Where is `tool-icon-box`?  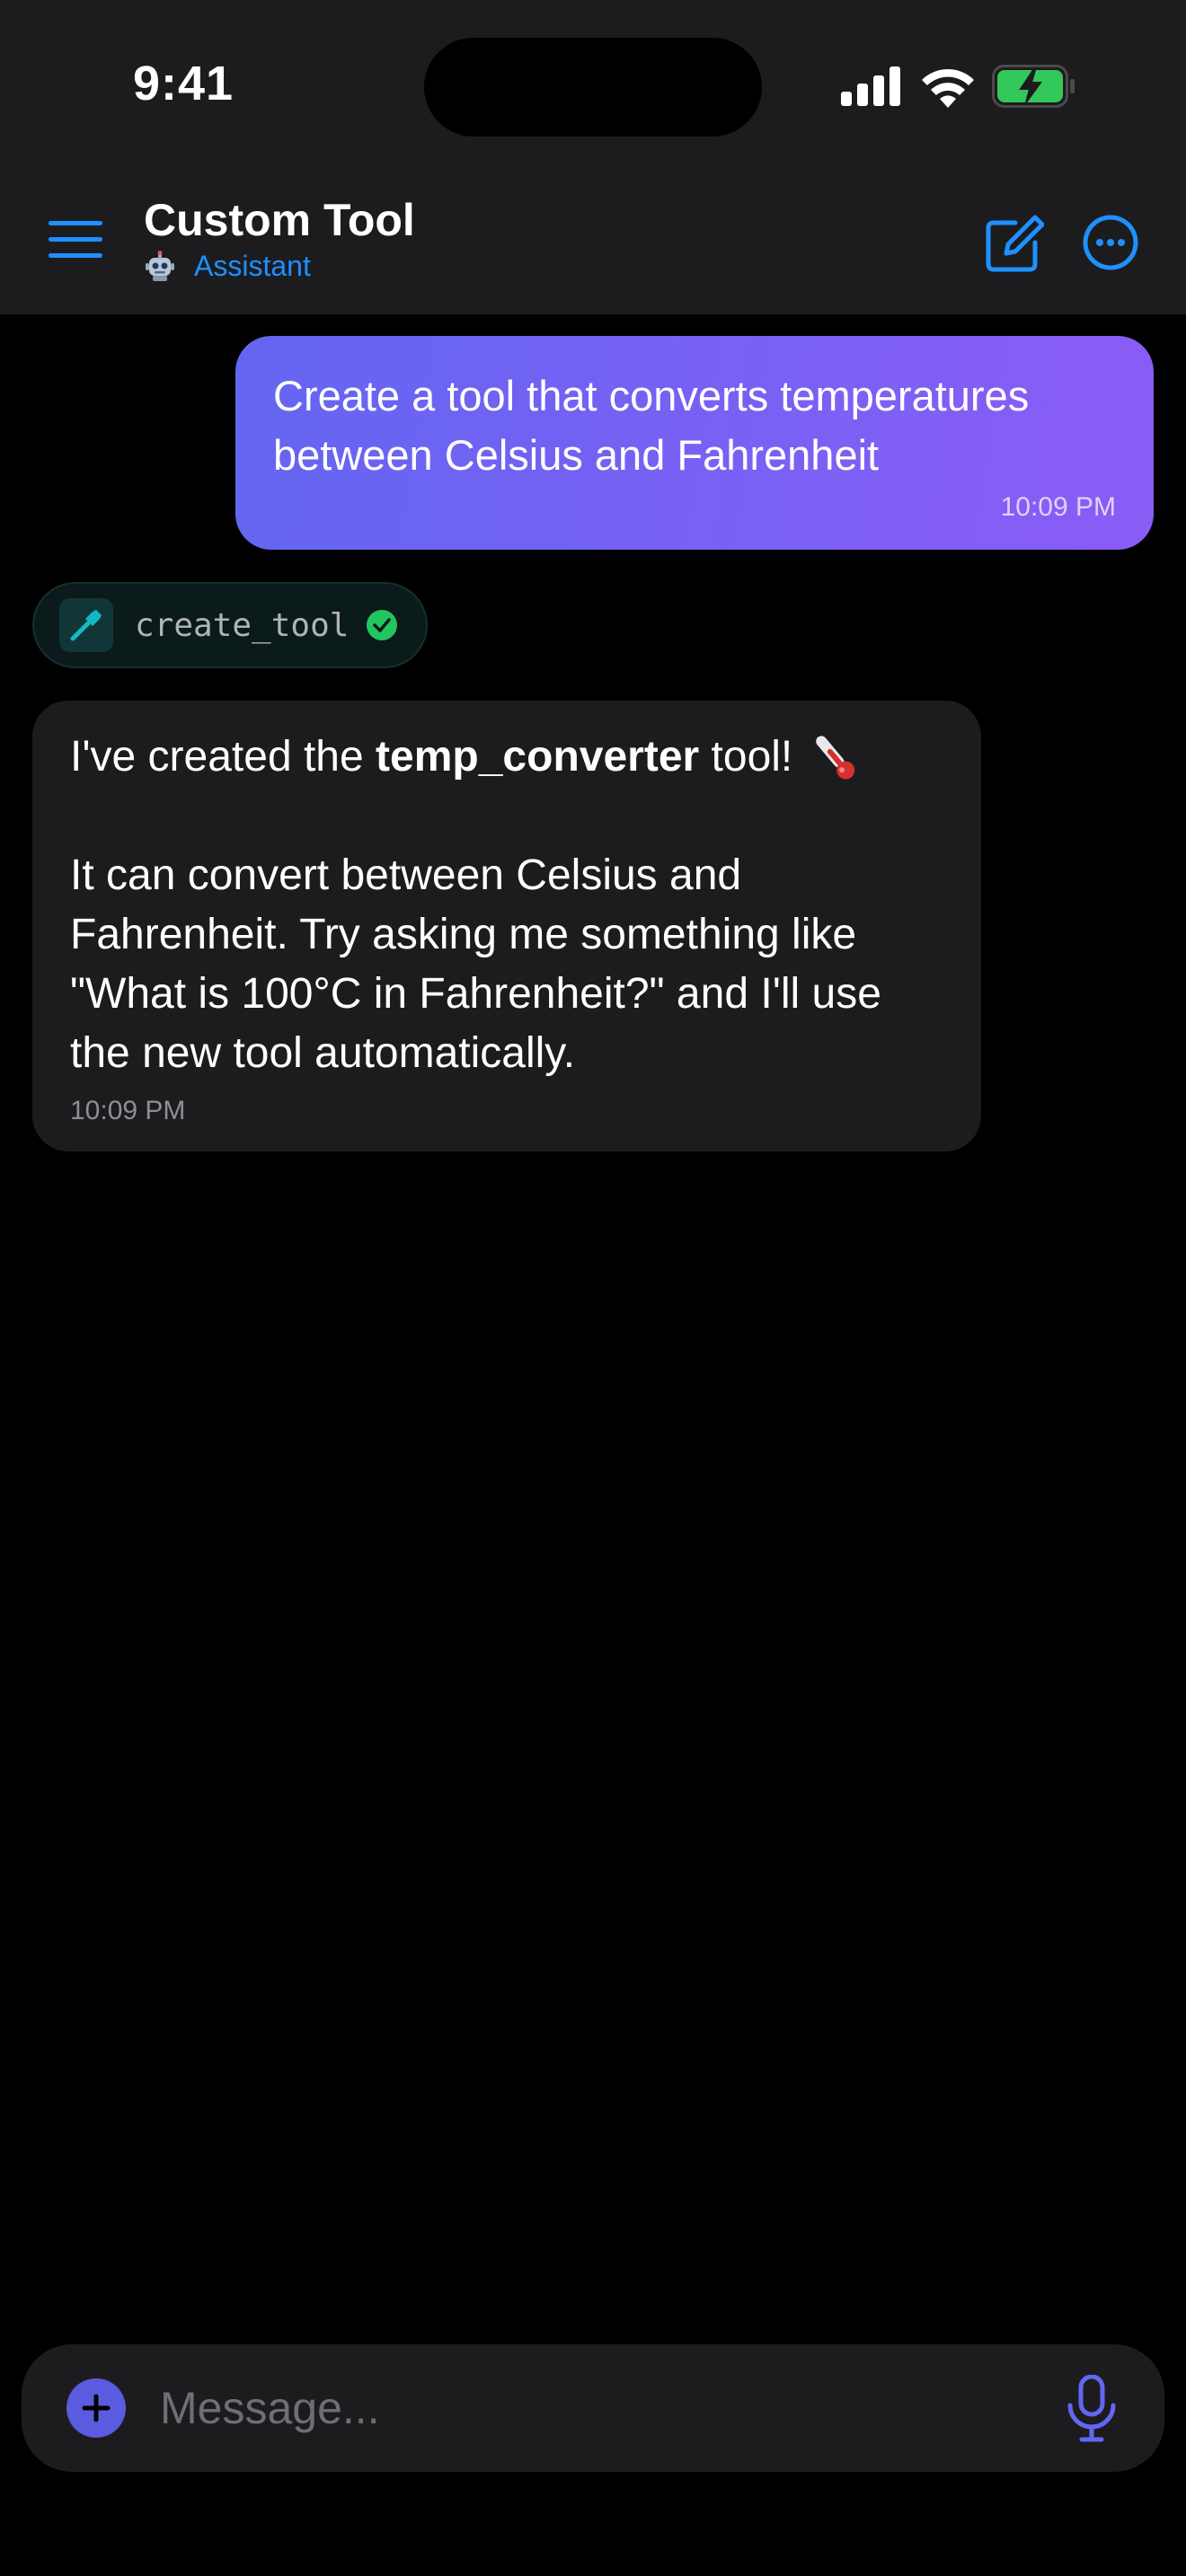 tool-icon-box is located at coordinates (86, 625).